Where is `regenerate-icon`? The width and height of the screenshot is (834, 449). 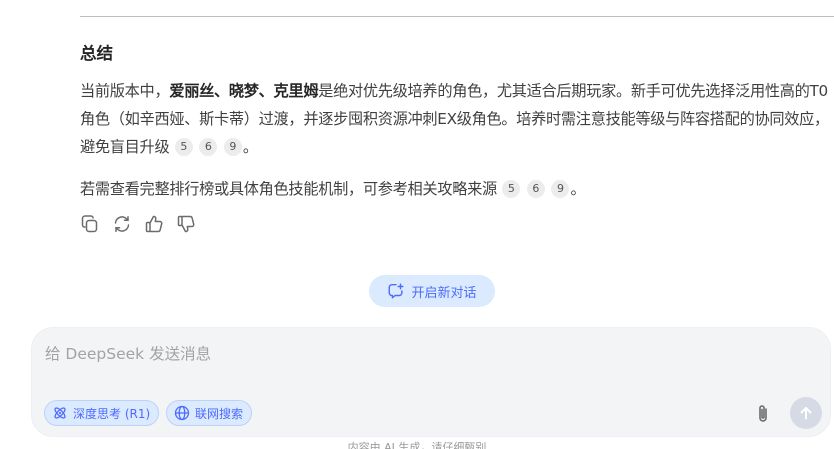 regenerate-icon is located at coordinates (122, 224).